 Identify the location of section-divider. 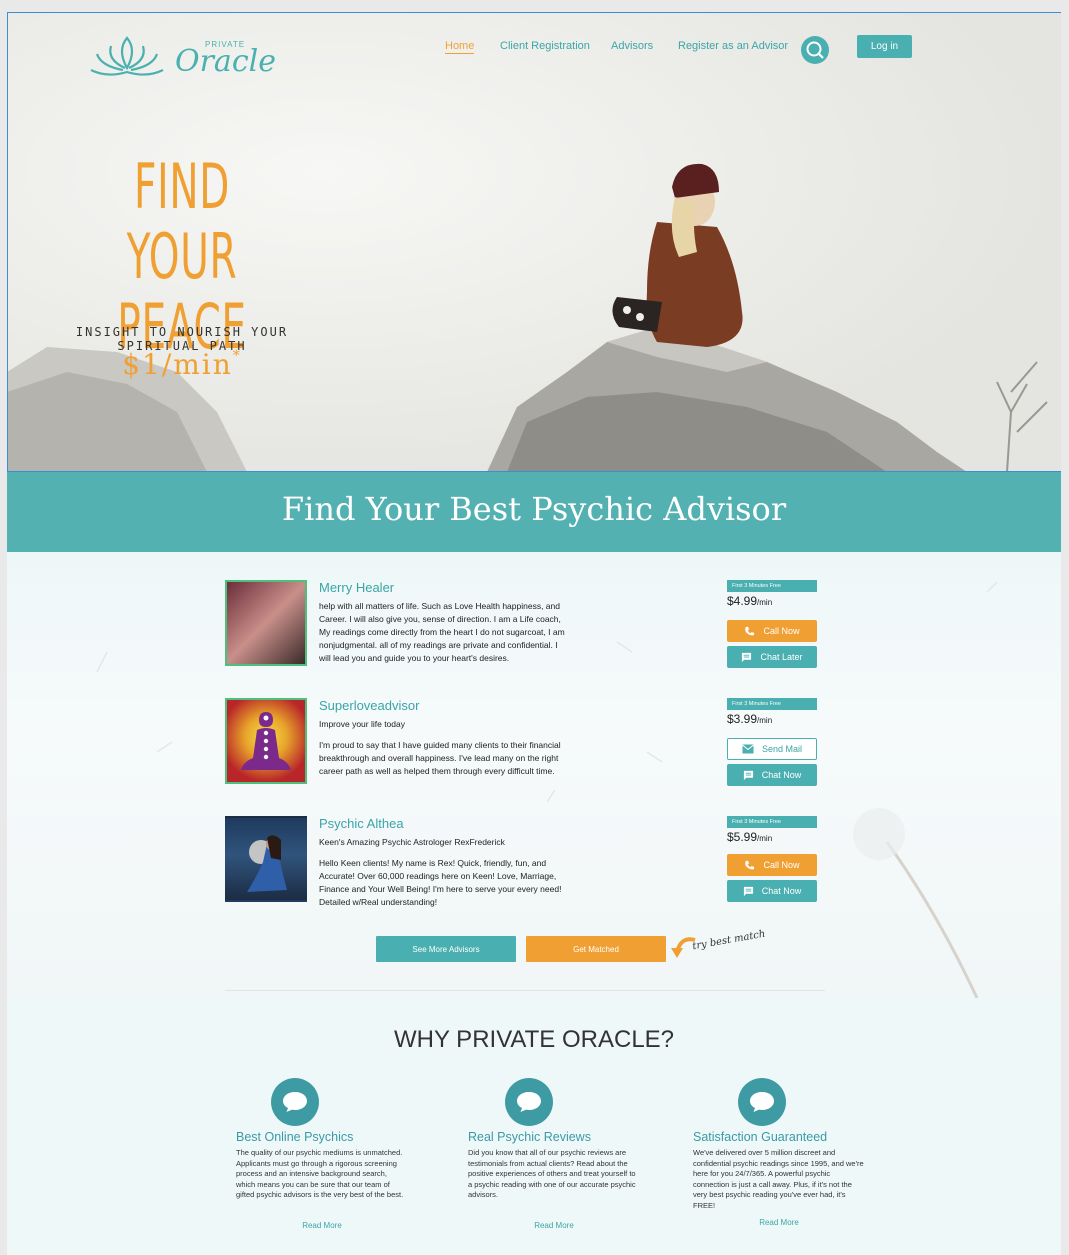
(525, 990).